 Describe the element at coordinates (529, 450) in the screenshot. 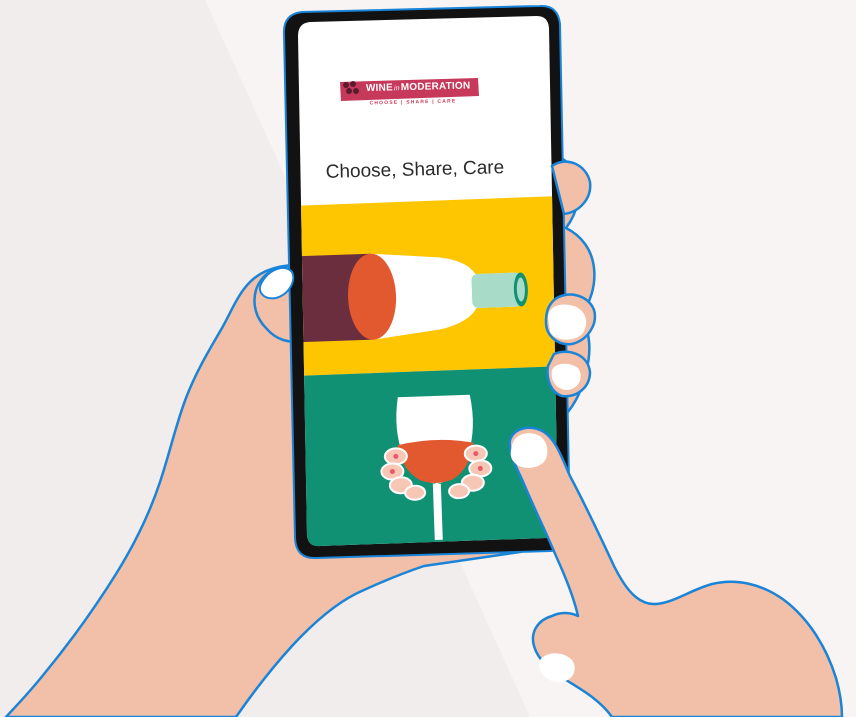

I see `pointing-fingernail` at that location.